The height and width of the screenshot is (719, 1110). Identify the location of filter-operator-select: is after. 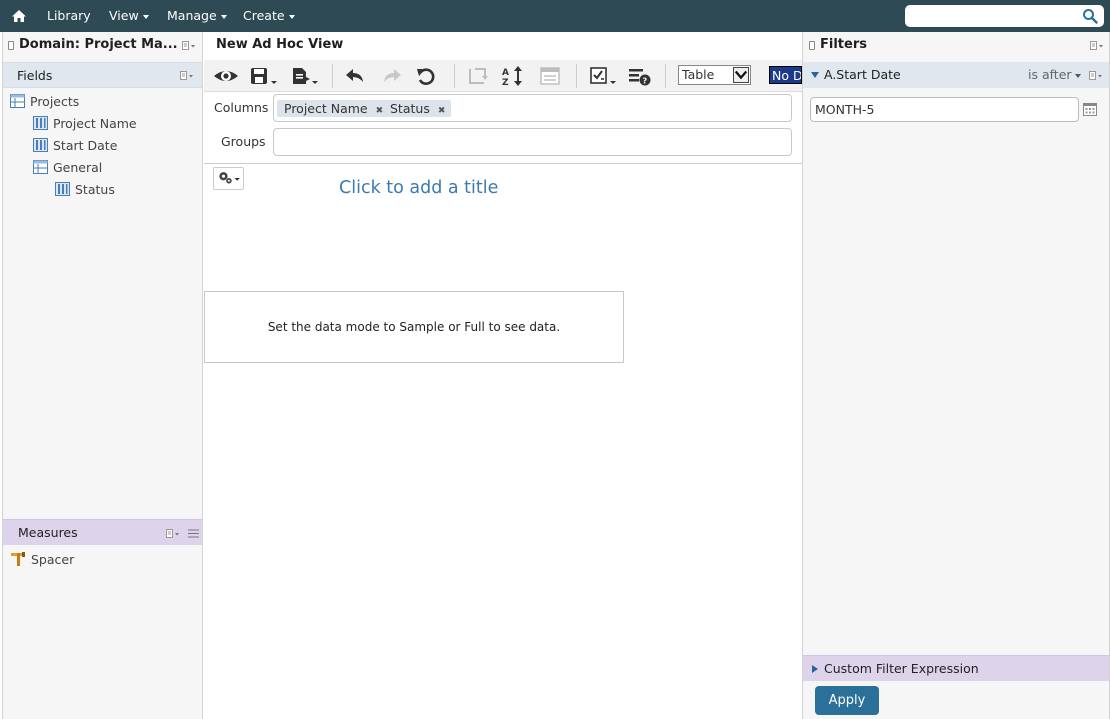
(1054, 75).